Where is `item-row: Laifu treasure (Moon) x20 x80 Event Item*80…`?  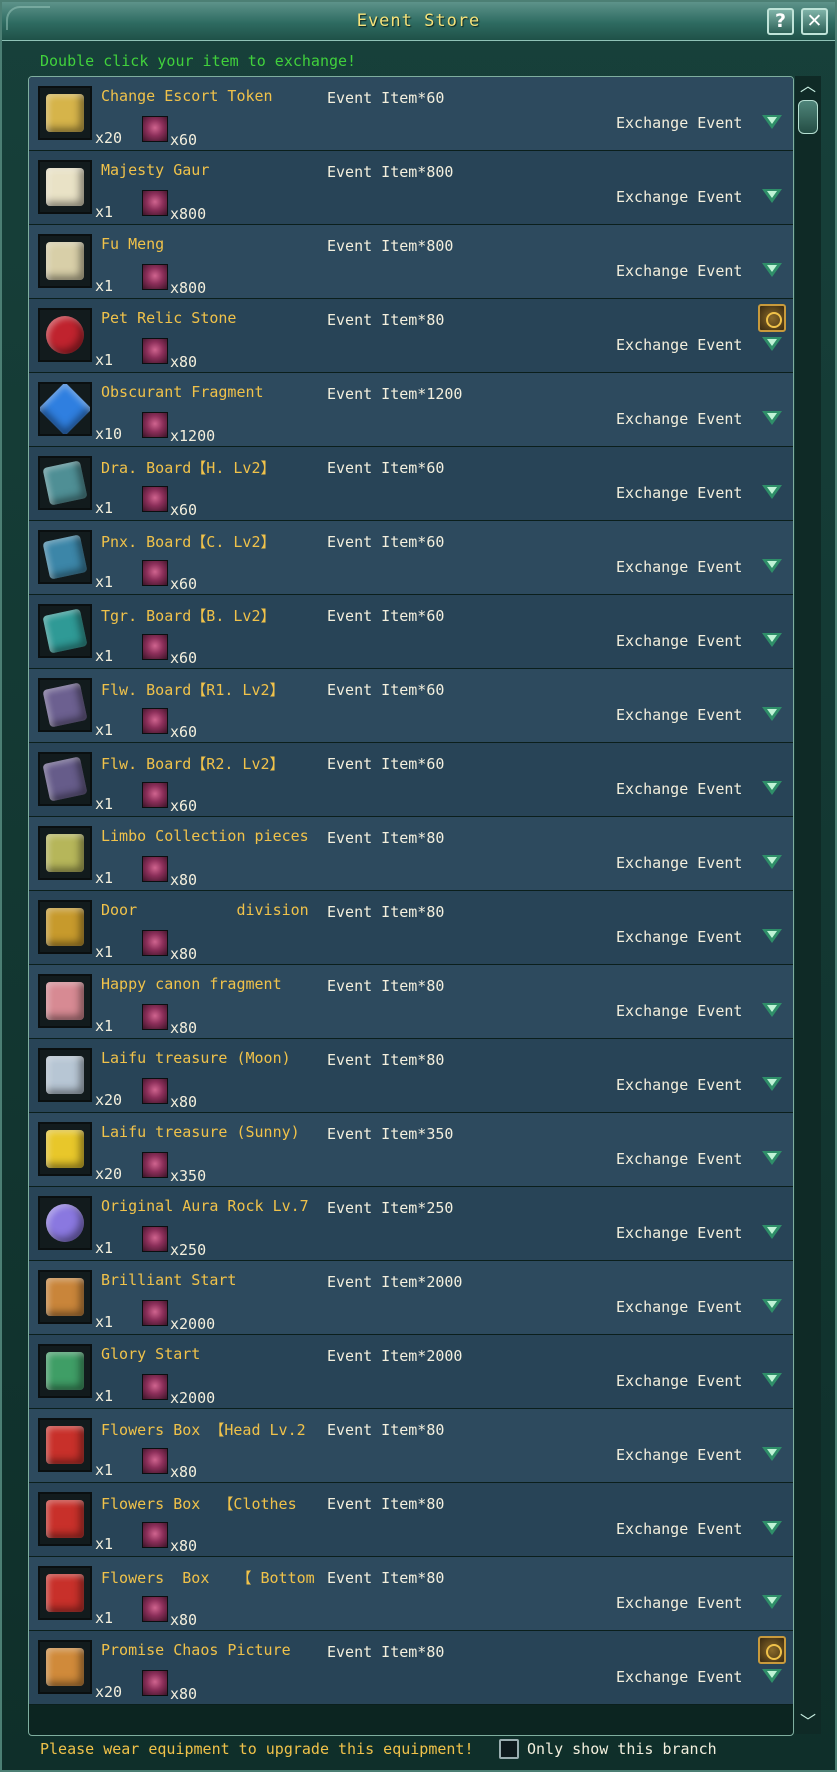 item-row: Laifu treasure (Moon) x20 x80 Event Item*80… is located at coordinates (411, 1076).